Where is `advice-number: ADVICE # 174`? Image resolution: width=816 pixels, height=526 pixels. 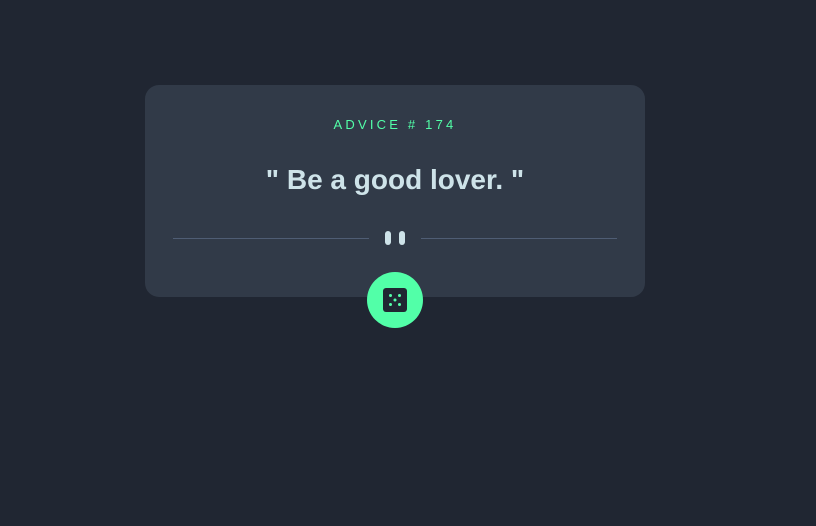 advice-number: ADVICE # 174 is located at coordinates (395, 124).